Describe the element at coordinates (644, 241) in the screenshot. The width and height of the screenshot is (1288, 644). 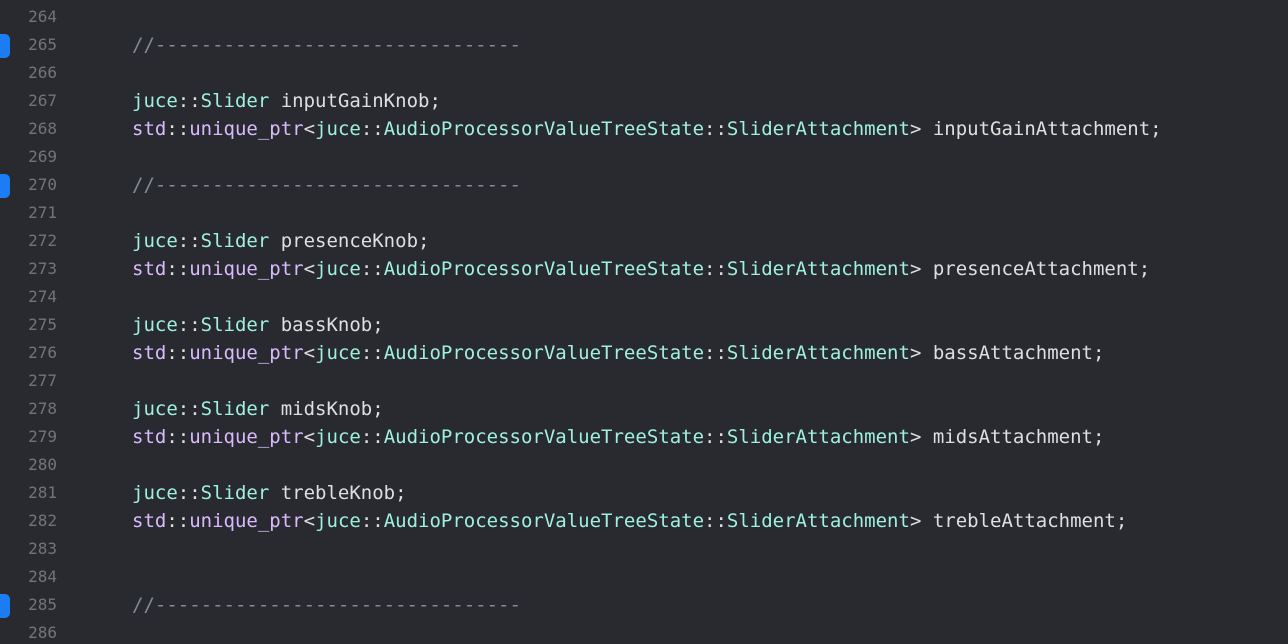
I see `code-line: 272 juce::Slider presenceKnob;` at that location.